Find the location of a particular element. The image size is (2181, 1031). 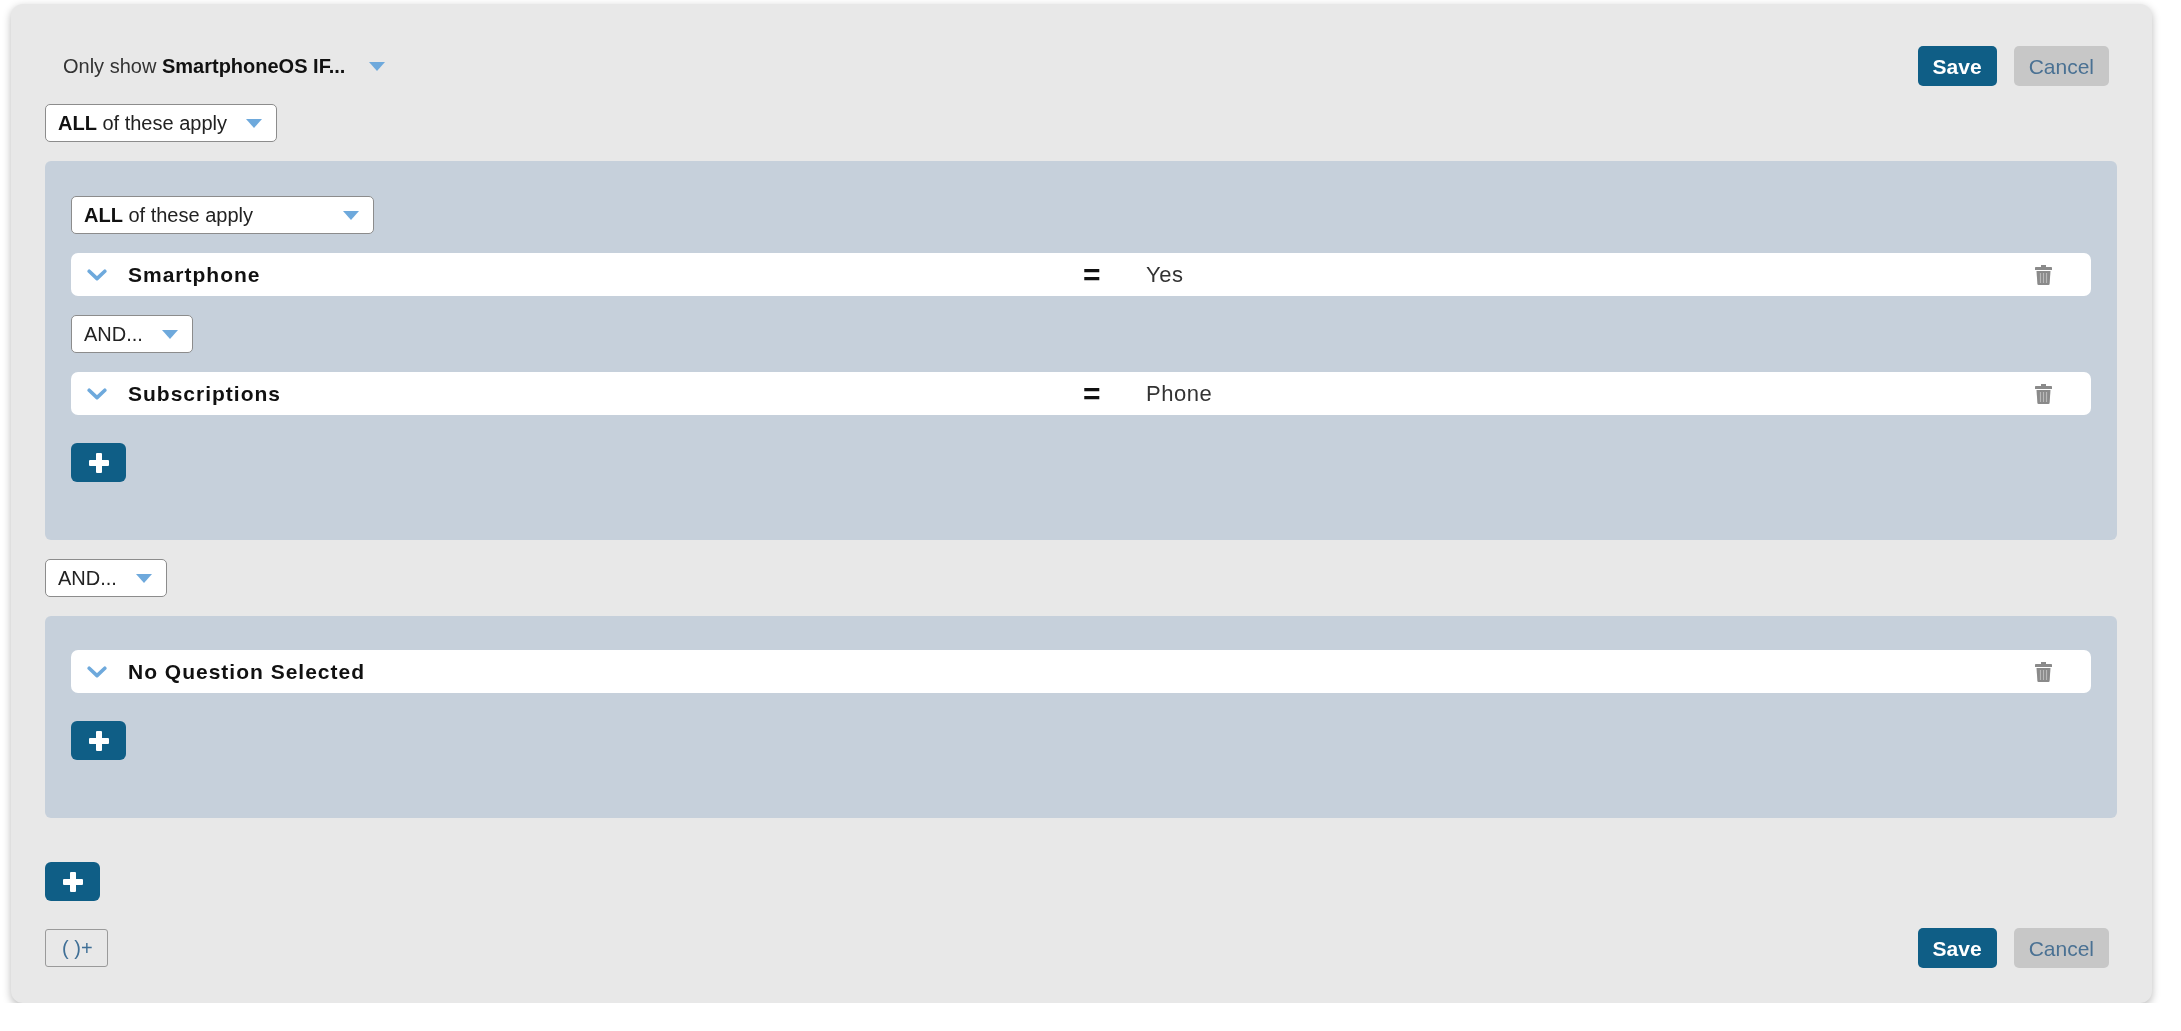

question-label: No Question Selected is located at coordinates (247, 671).